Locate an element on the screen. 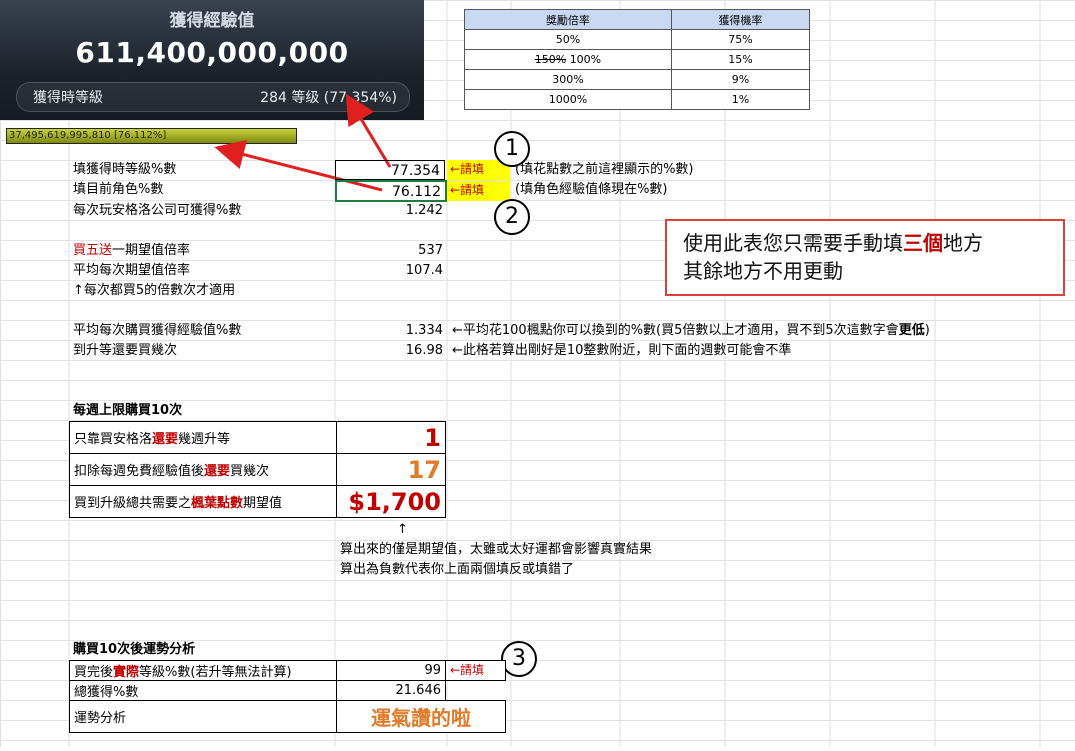 The height and width of the screenshot is (751, 1075). luck-input-actual: 99 is located at coordinates (391, 670).